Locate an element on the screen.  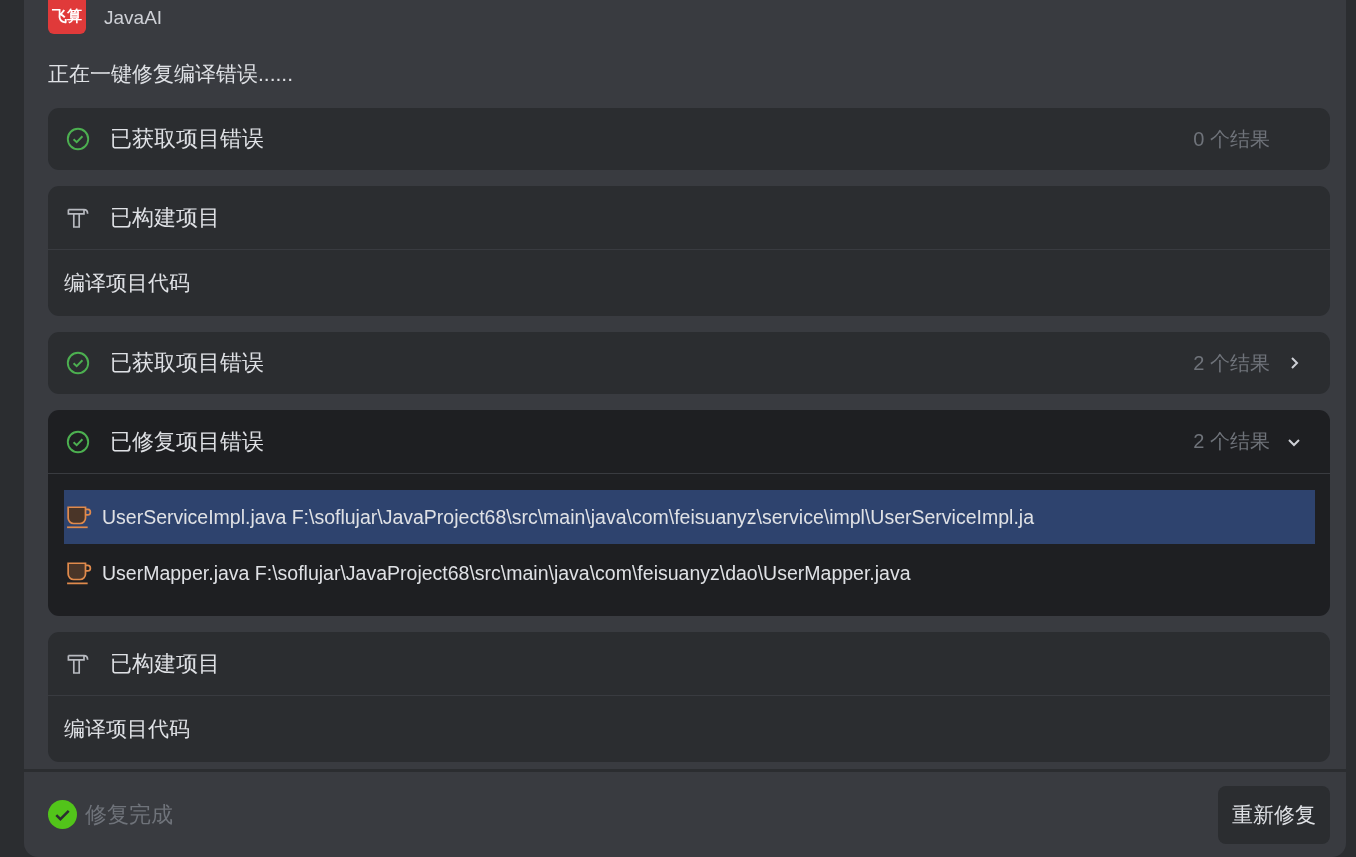
app-logo: 飞算 is located at coordinates (67, 17).